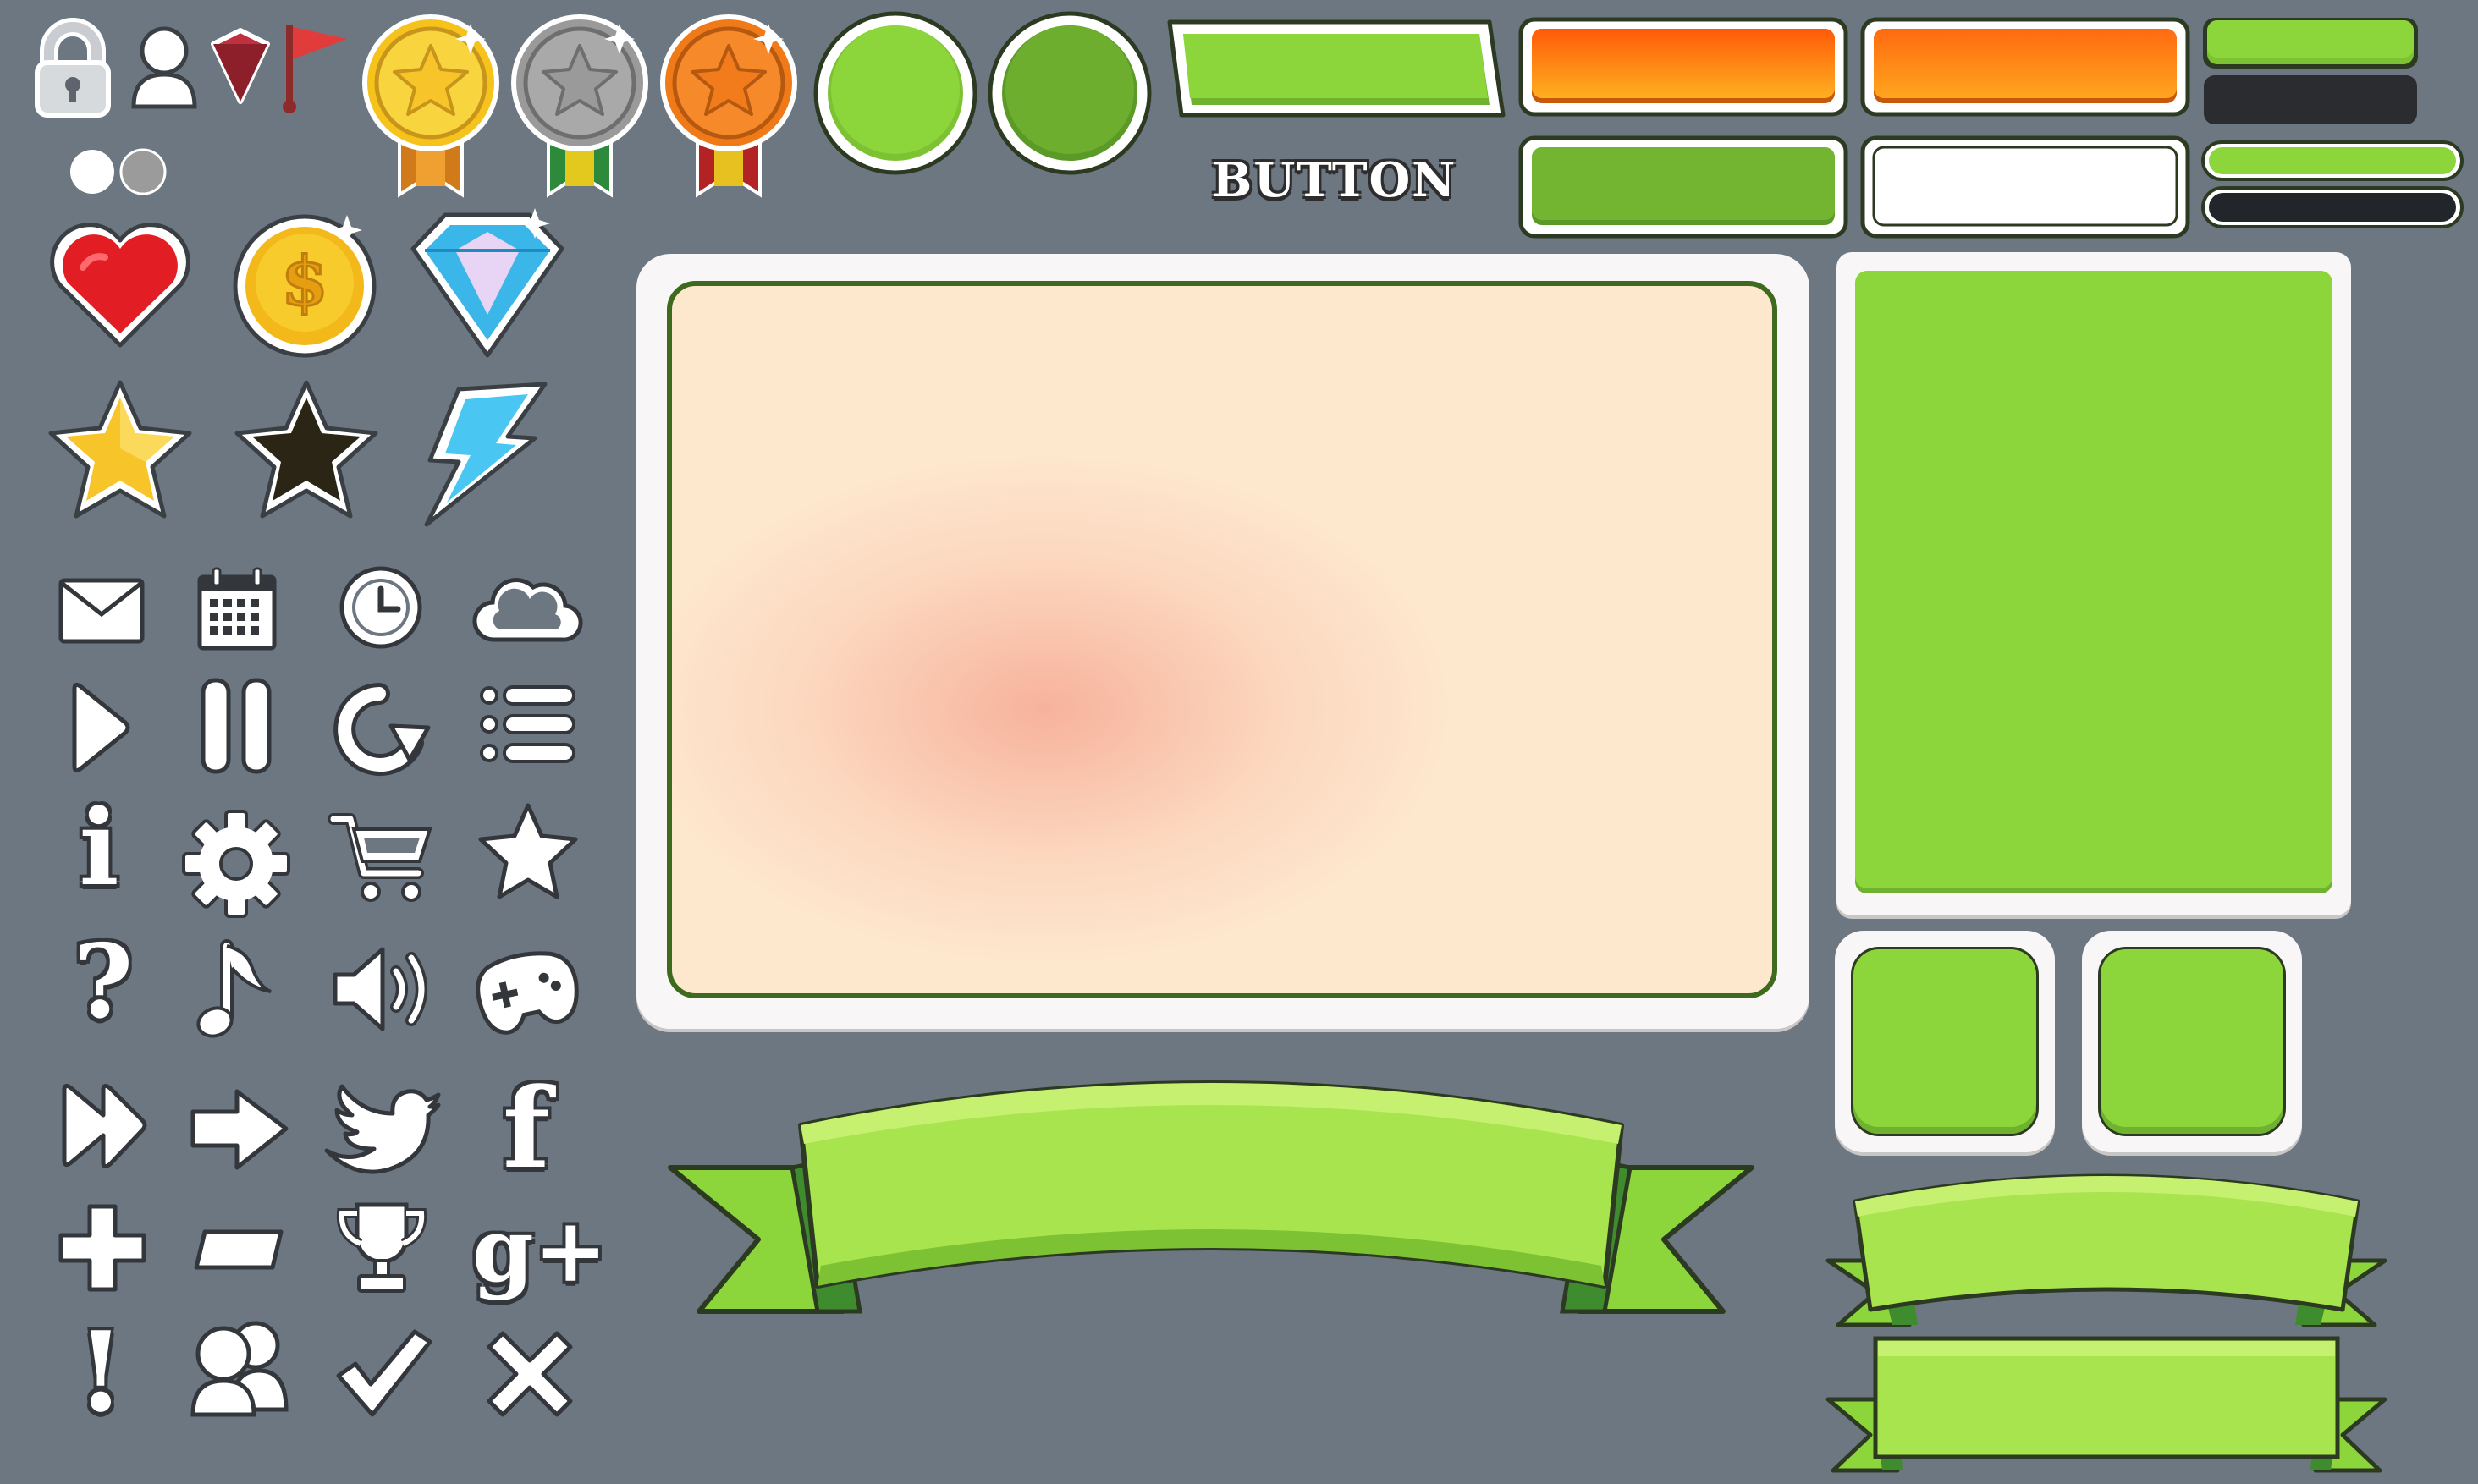  What do you see at coordinates (484, 454) in the screenshot?
I see `lightning-icon` at bounding box center [484, 454].